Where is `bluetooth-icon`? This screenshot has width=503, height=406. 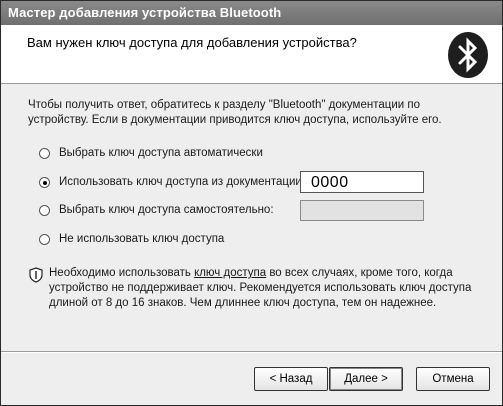
bluetooth-icon is located at coordinates (468, 55).